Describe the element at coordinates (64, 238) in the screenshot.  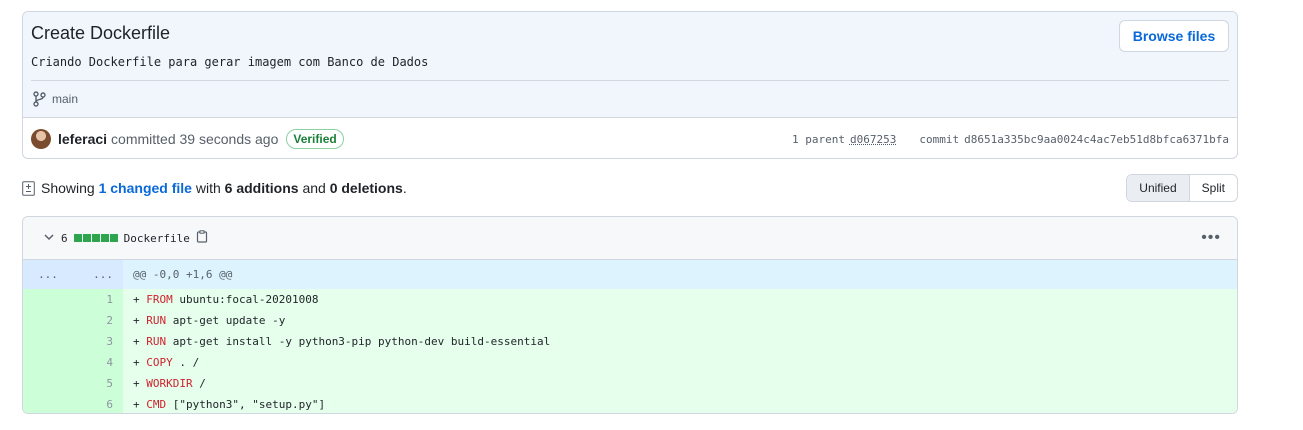
I see `change-count: 6` at that location.